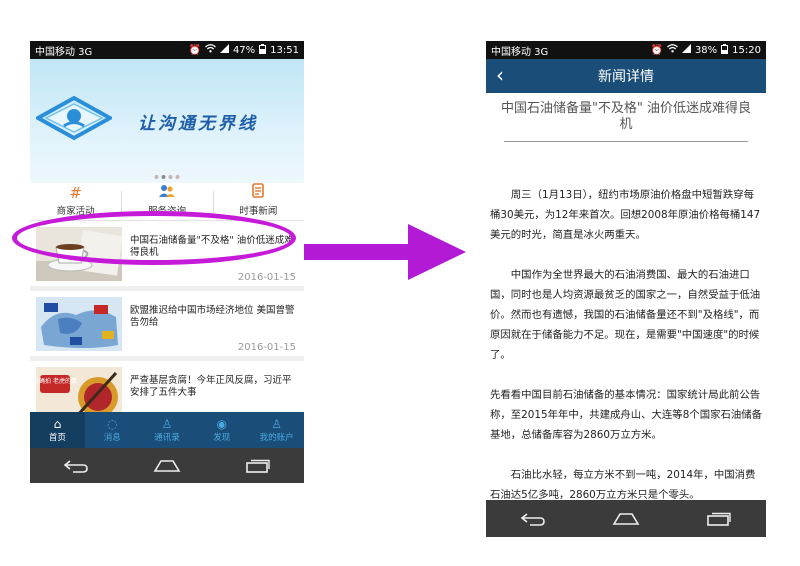 The width and height of the screenshot is (800, 566). I want to click on bottom-tabbar: ⌂ 首页 ◌ 消息 ♙ 通讯录 ◉ 发现 ♙ 我的账户, so click(167, 430).